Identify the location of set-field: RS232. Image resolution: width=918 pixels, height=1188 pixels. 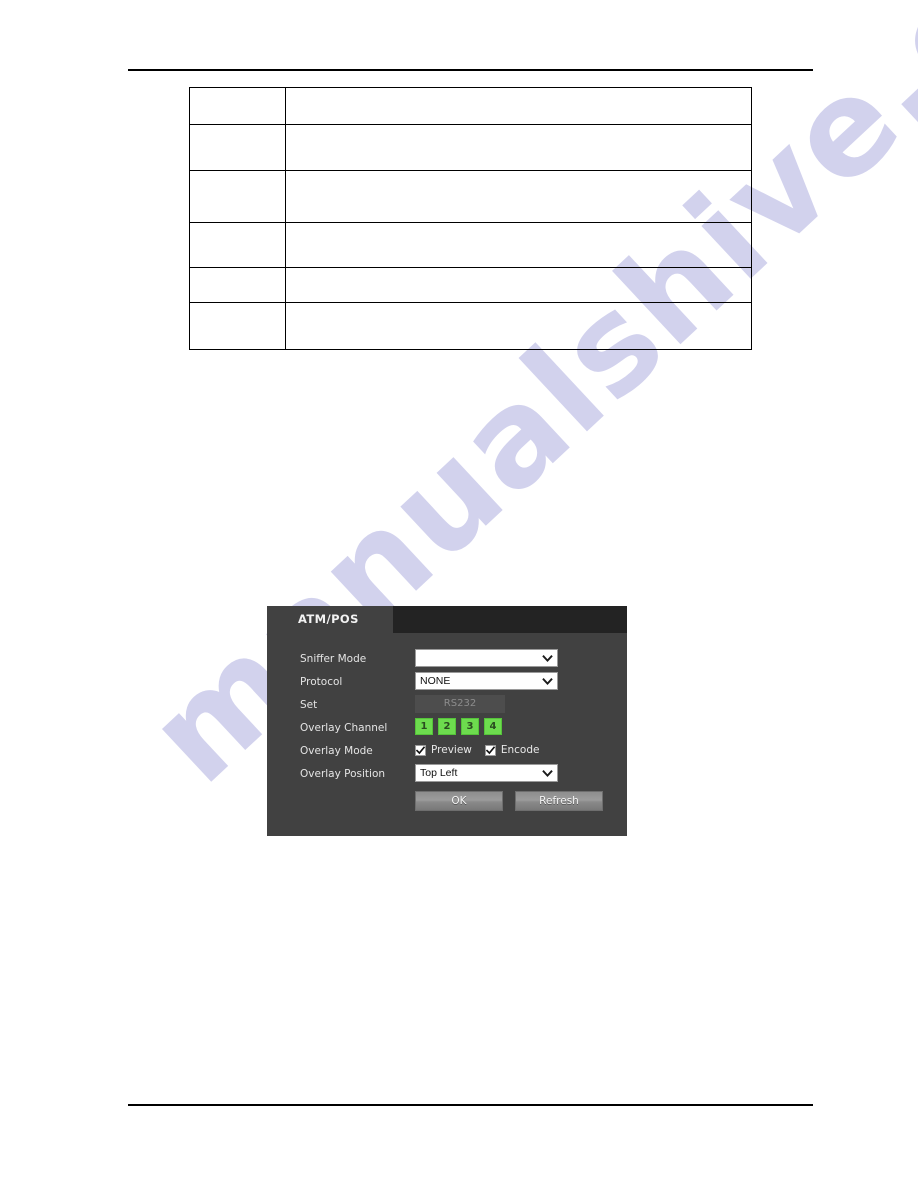
(460, 704).